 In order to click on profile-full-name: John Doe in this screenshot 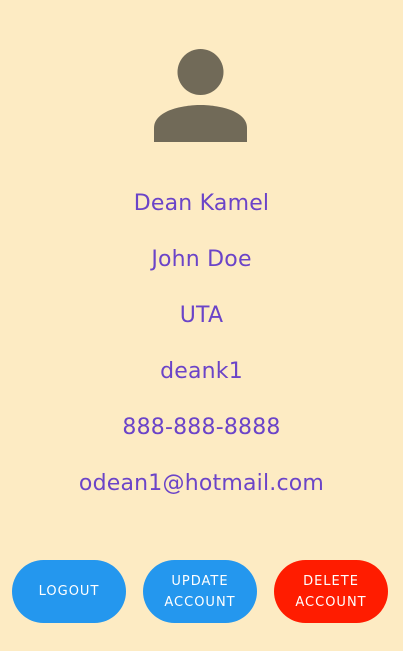, I will do `click(201, 259)`.